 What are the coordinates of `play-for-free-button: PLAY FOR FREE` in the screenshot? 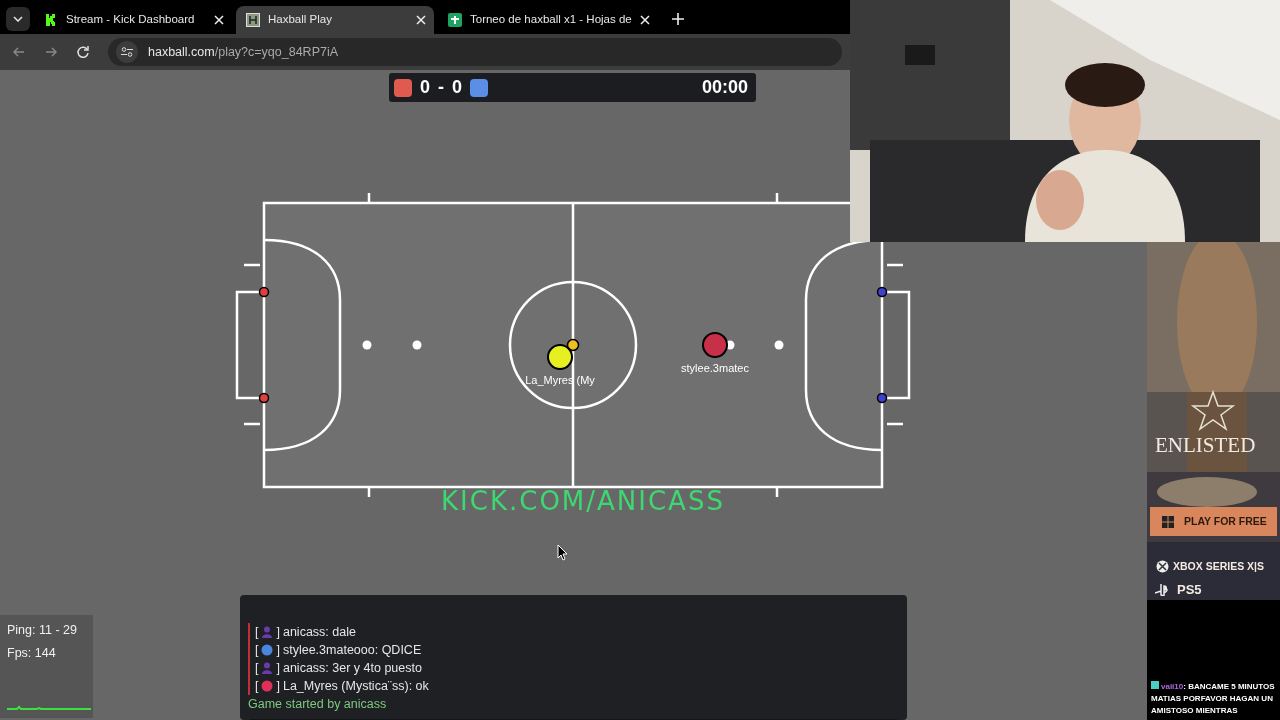 It's located at (1213, 521).